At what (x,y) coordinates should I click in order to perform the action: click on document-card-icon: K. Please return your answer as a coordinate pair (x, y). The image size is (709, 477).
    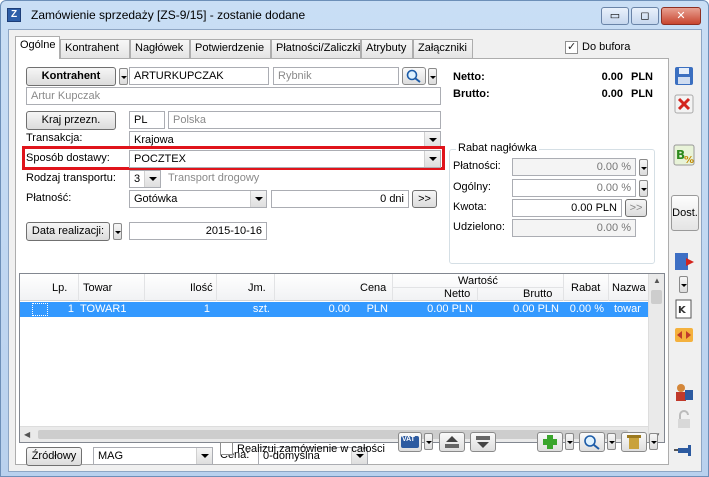
    Looking at the image, I should click on (683, 309).